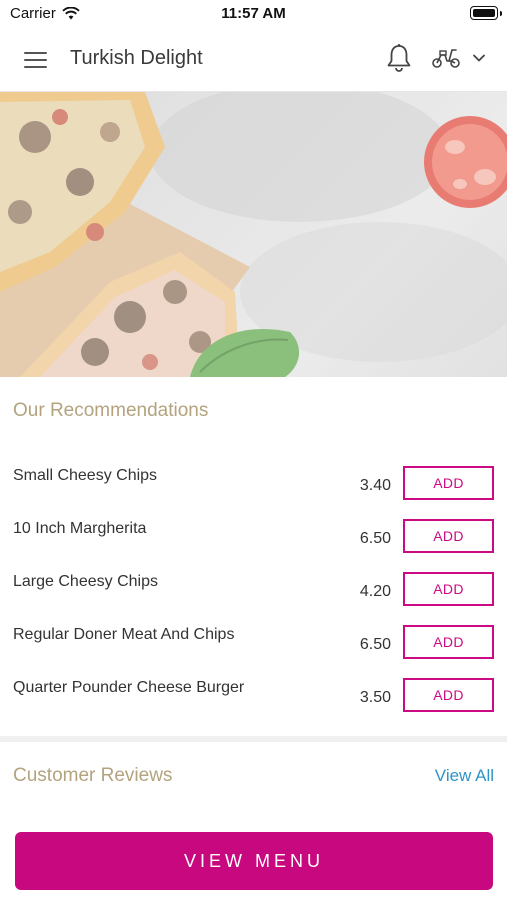 The width and height of the screenshot is (507, 900). Describe the element at coordinates (253, 739) in the screenshot. I see `section-divider` at that location.